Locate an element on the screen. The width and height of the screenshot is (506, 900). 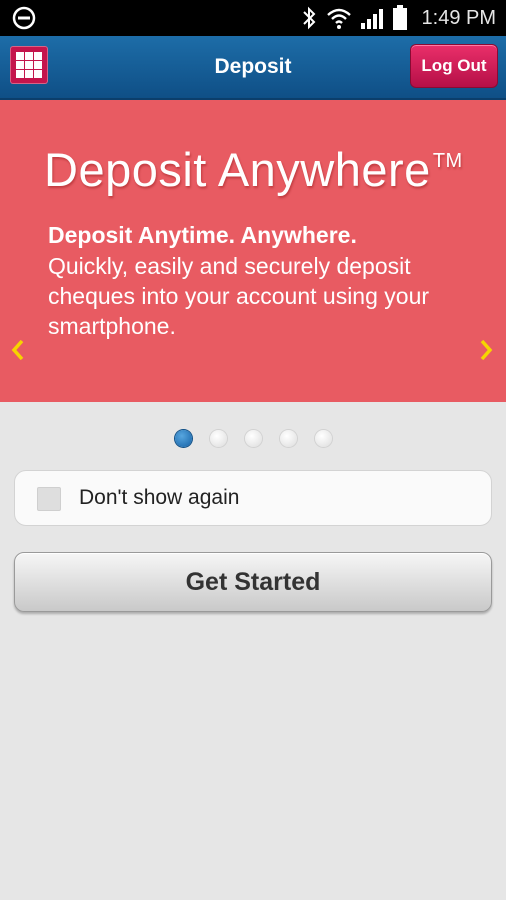
get-started-button: Get Started is located at coordinates (253, 582).